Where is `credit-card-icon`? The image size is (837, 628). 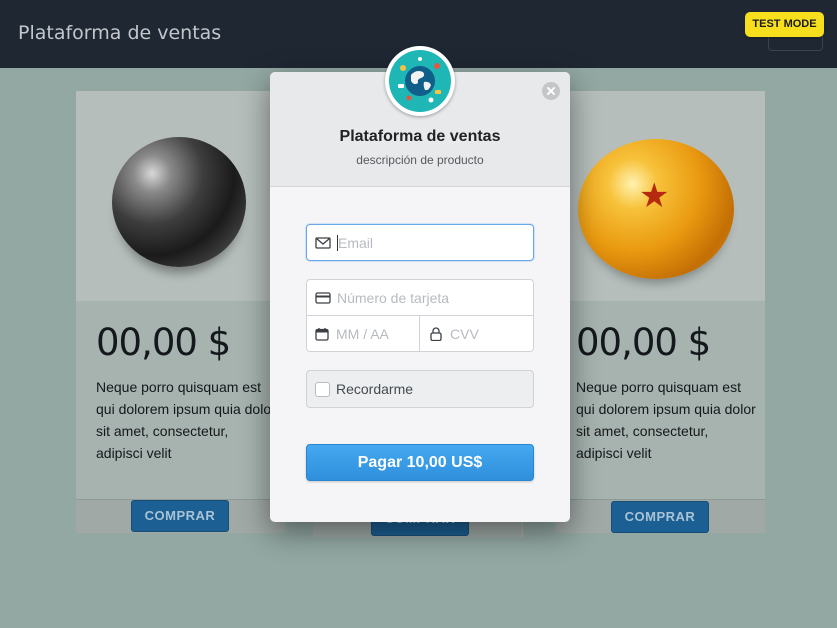 credit-card-icon is located at coordinates (323, 297).